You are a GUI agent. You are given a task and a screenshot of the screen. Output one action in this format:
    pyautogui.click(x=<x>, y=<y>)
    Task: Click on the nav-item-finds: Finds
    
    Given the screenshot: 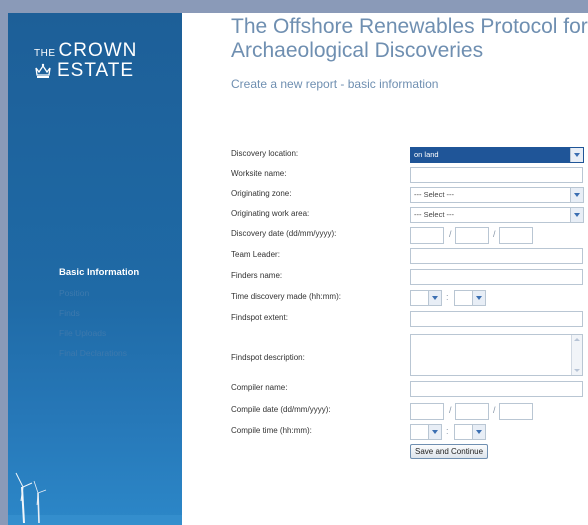 What is the action you would take?
    pyautogui.click(x=99, y=313)
    